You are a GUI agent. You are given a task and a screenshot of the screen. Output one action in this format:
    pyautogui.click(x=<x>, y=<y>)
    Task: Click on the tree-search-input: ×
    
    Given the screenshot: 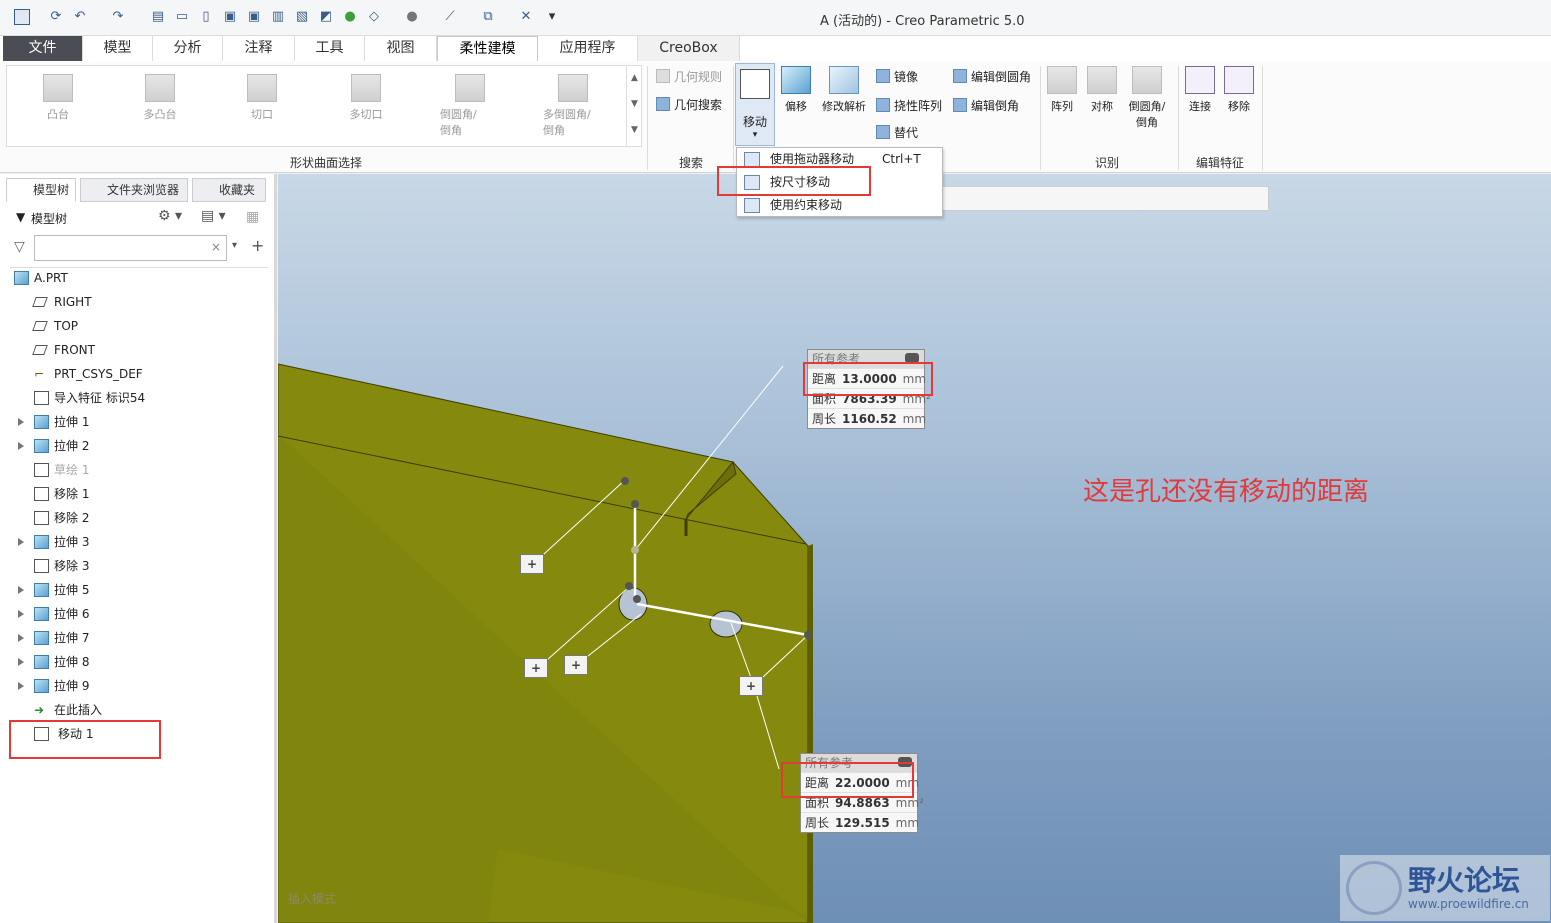 What is the action you would take?
    pyautogui.click(x=130, y=248)
    